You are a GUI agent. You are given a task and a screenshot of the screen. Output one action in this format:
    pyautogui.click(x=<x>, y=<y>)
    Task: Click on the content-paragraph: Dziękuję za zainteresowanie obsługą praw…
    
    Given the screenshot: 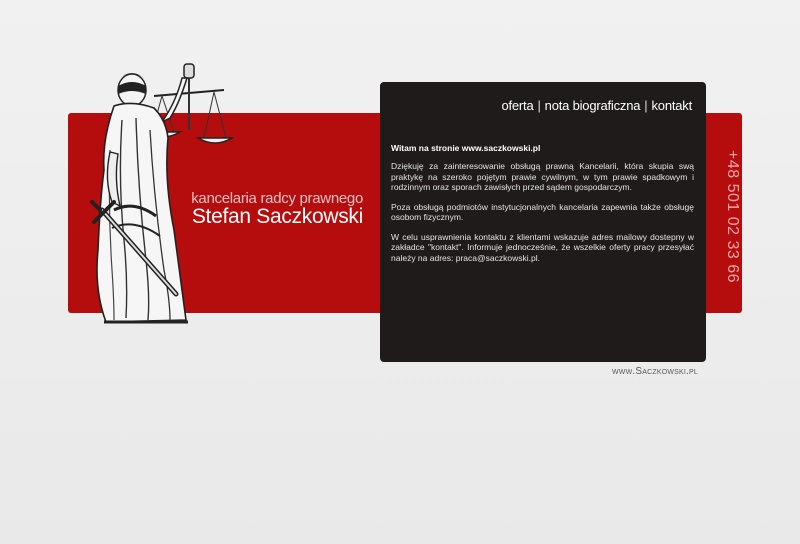 What is the action you would take?
    pyautogui.click(x=542, y=177)
    